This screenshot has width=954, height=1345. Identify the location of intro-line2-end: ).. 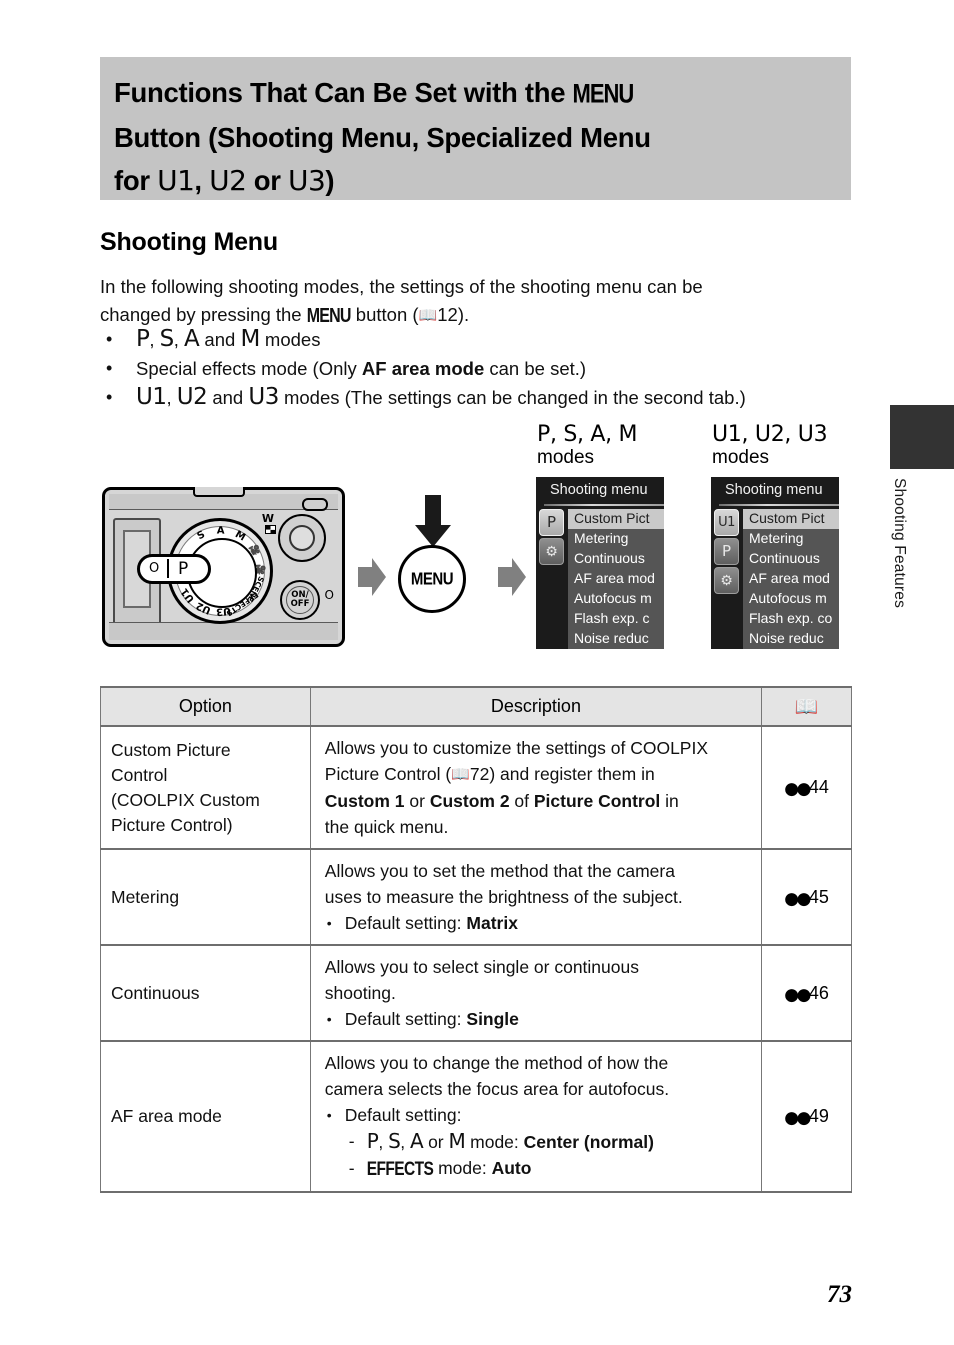
(463, 314).